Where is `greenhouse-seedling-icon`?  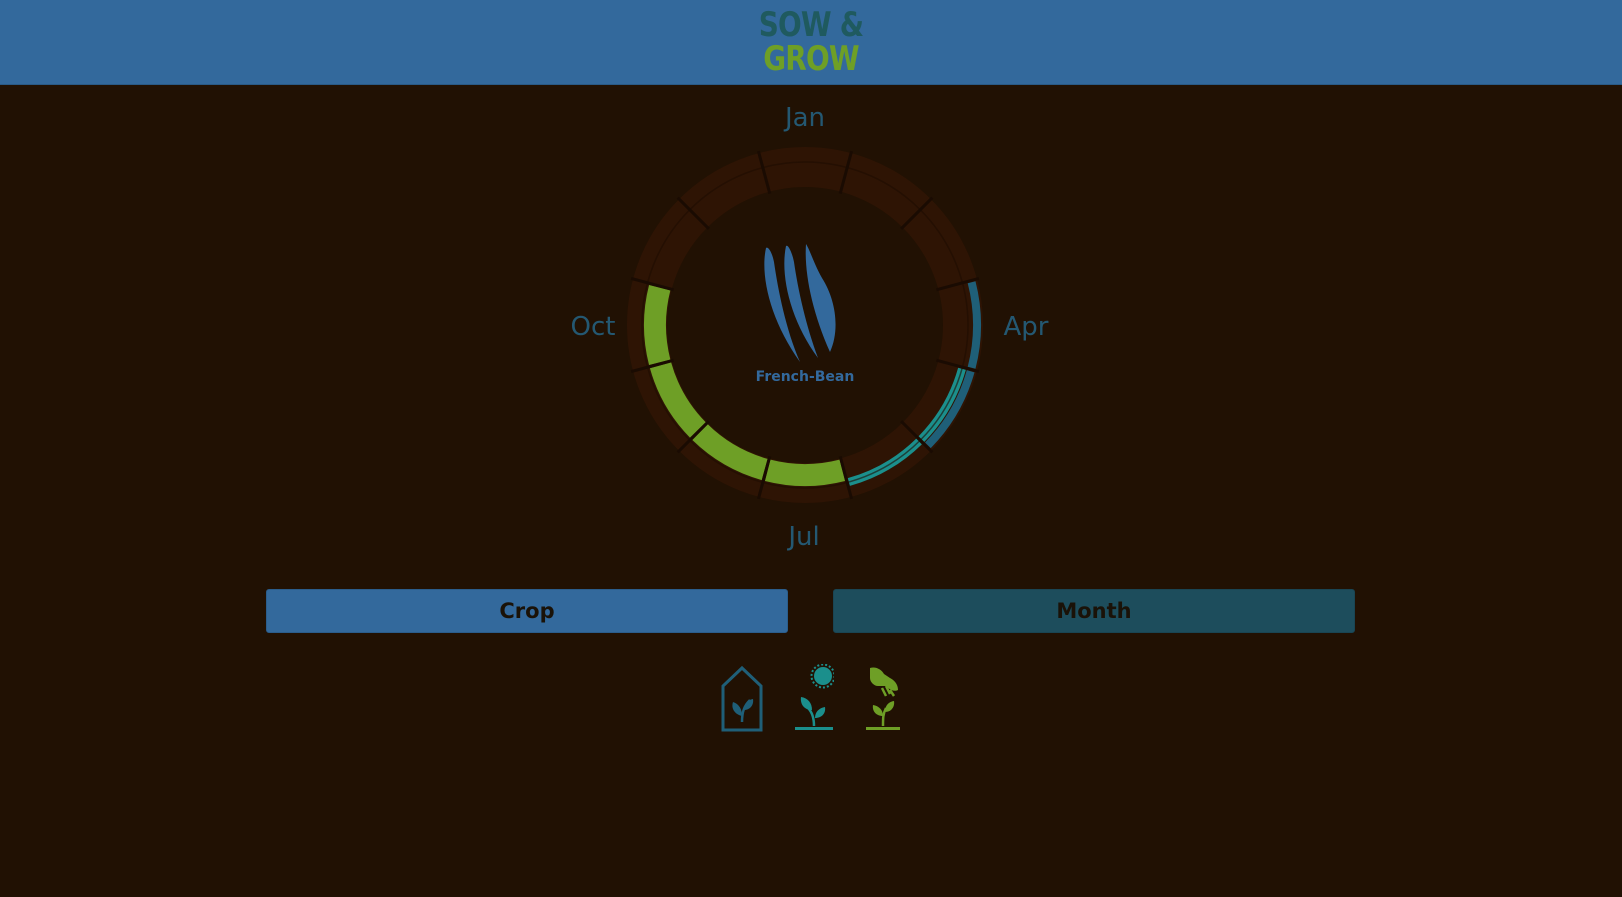
greenhouse-seedling-icon is located at coordinates (742, 698).